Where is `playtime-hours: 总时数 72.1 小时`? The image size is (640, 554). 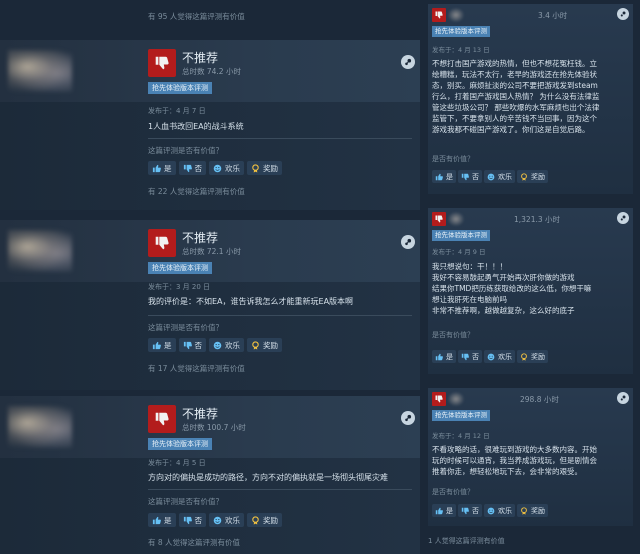 playtime-hours: 总时数 72.1 小时 is located at coordinates (211, 251).